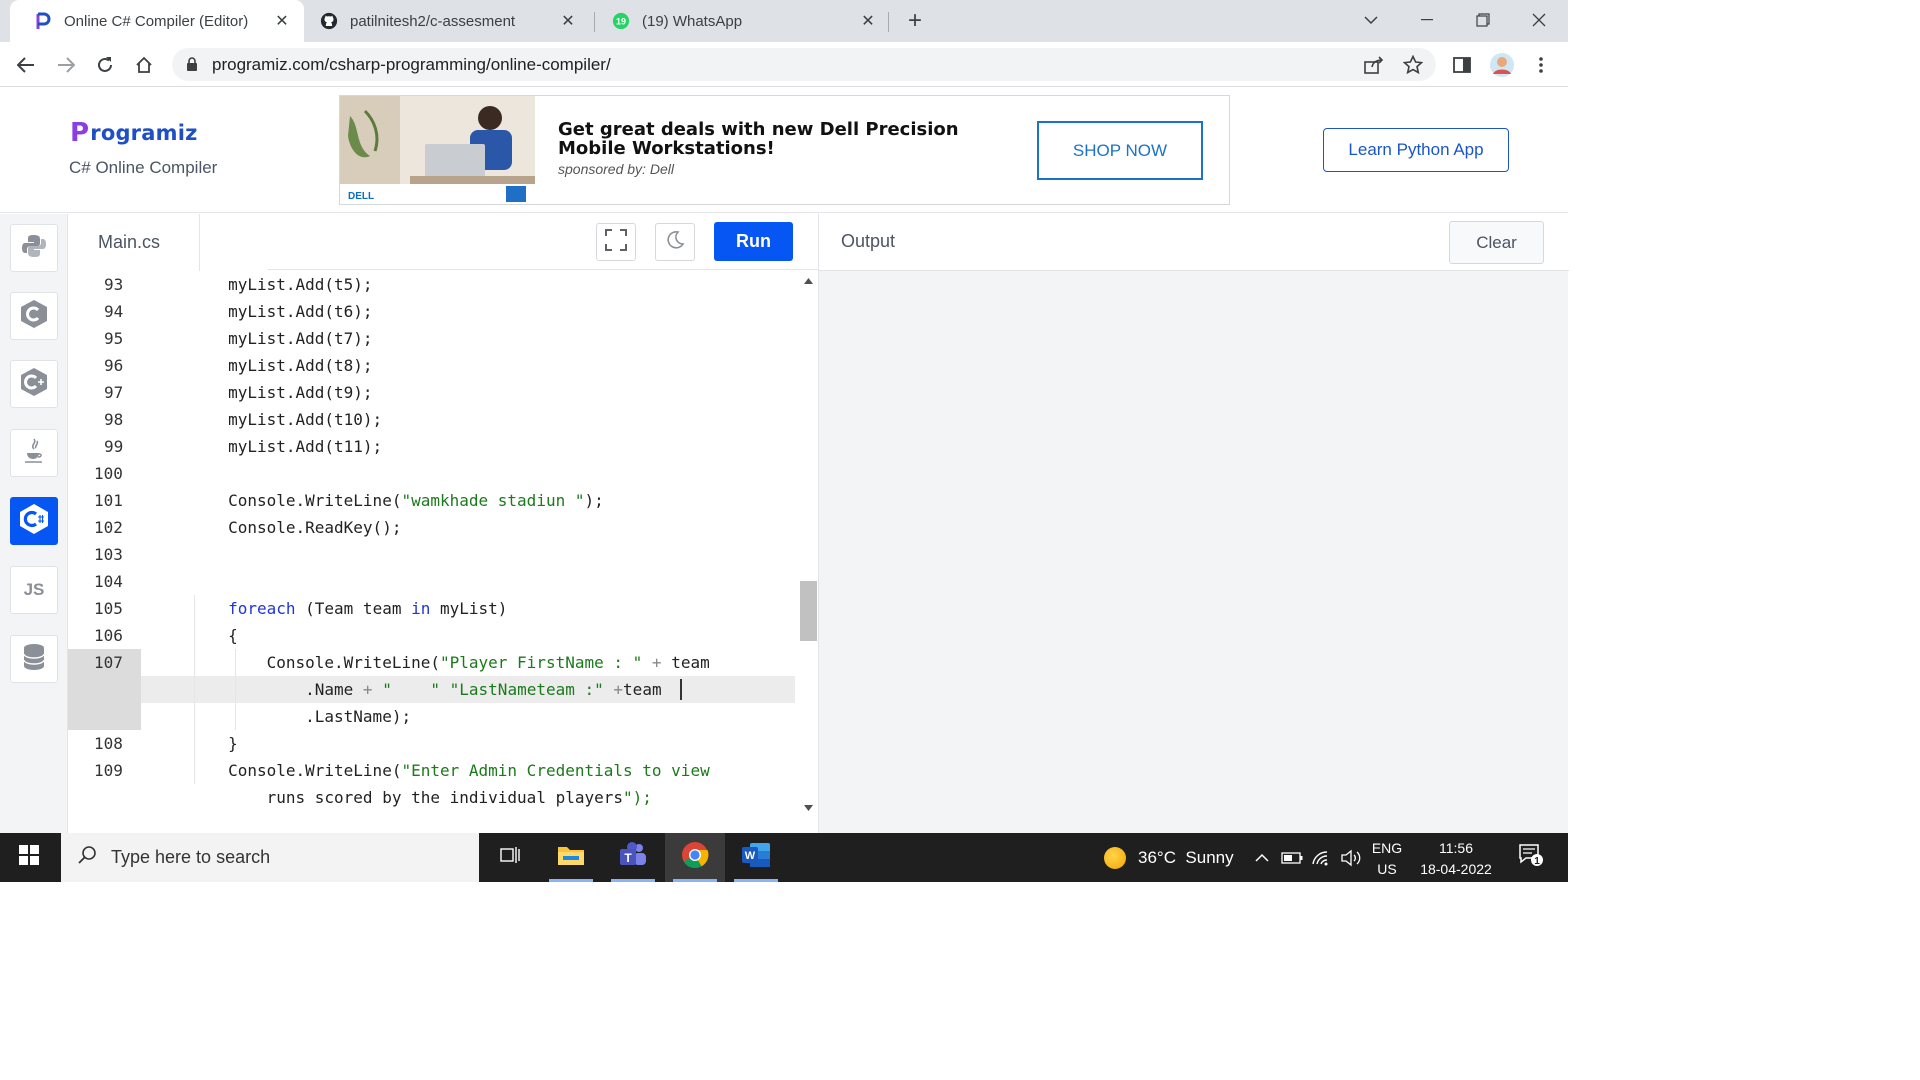 The width and height of the screenshot is (1920, 1080). I want to click on tab-search-chevron-icon, so click(1371, 20).